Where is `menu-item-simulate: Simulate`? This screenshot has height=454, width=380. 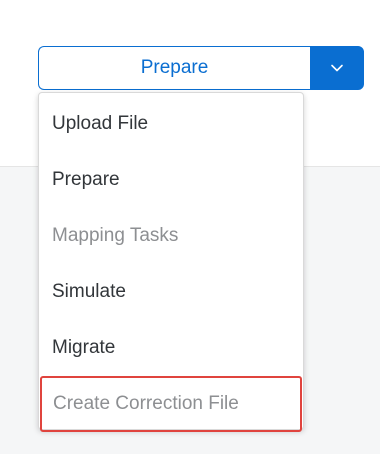
menu-item-simulate: Simulate is located at coordinates (171, 292).